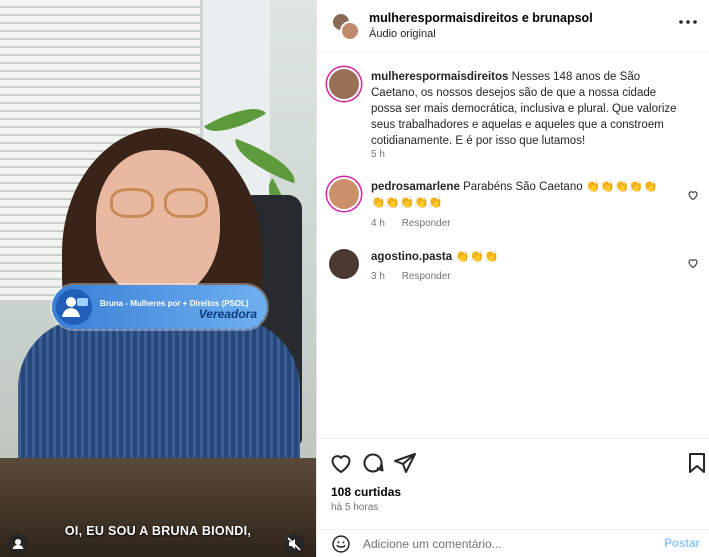 This screenshot has width=709, height=557. I want to click on comment-username: pedrosamarlene, so click(415, 187).